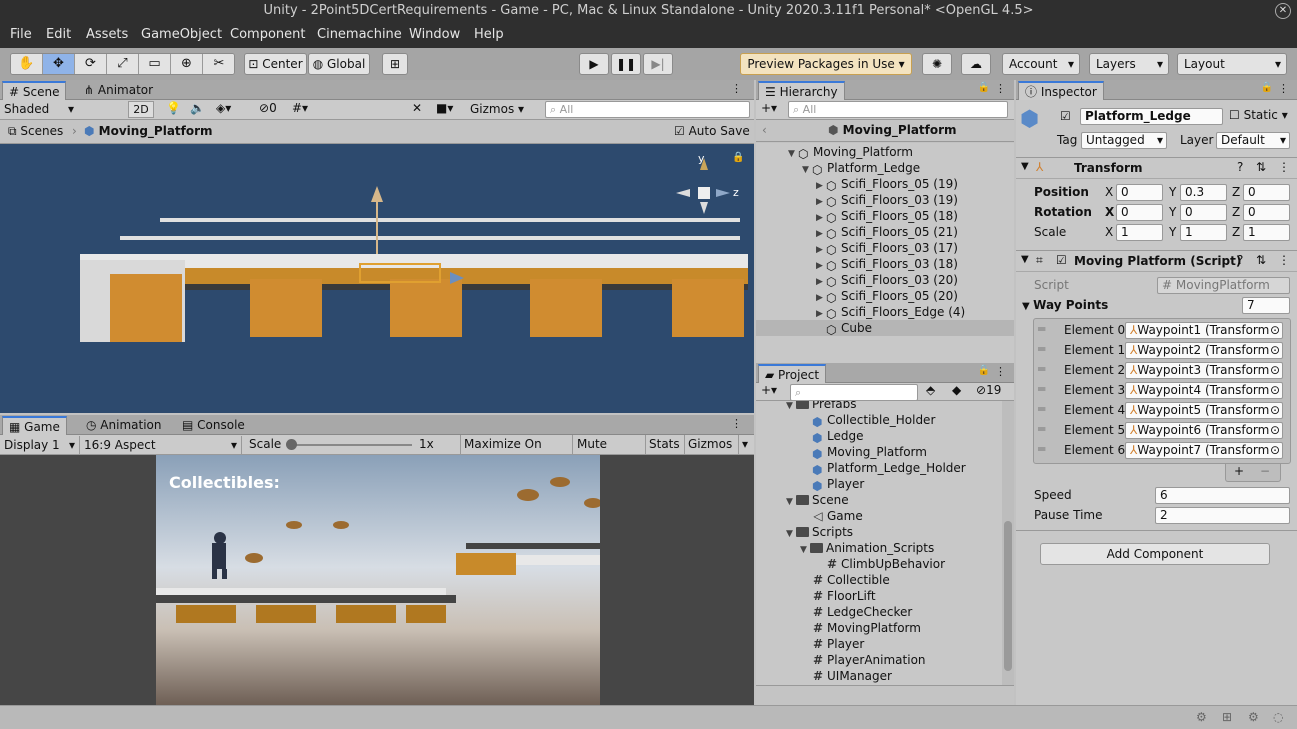 Image resolution: width=1297 pixels, height=729 pixels. Describe the element at coordinates (854, 392) in the screenshot. I see `project-search-input: ⌕` at that location.